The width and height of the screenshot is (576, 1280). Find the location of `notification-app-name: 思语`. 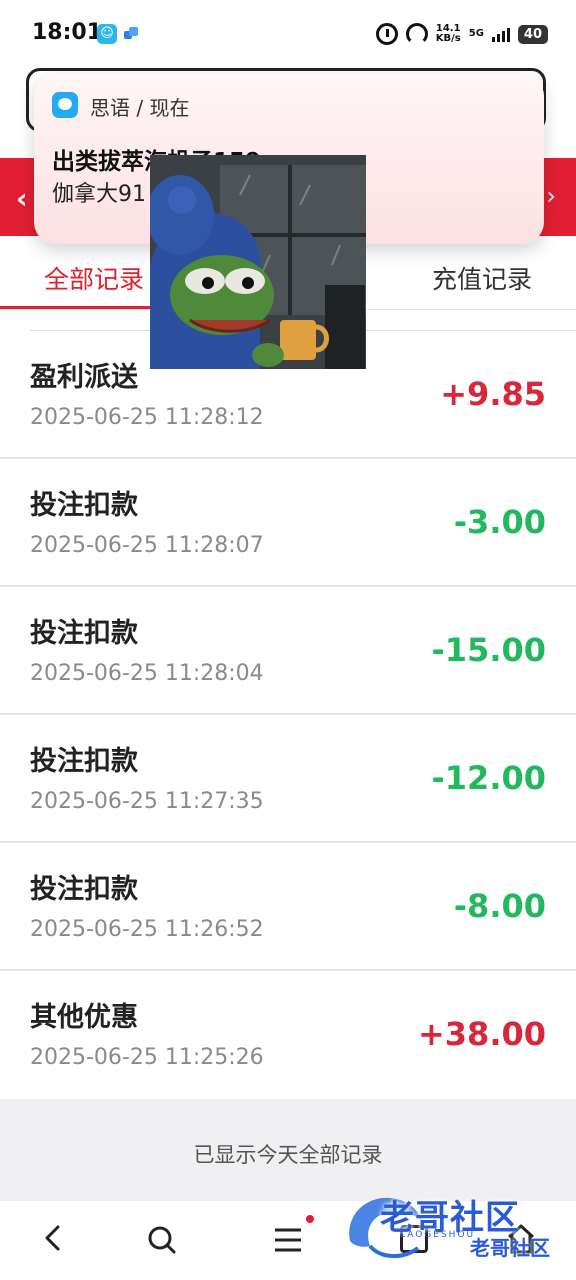

notification-app-name: 思语 is located at coordinates (110, 108).